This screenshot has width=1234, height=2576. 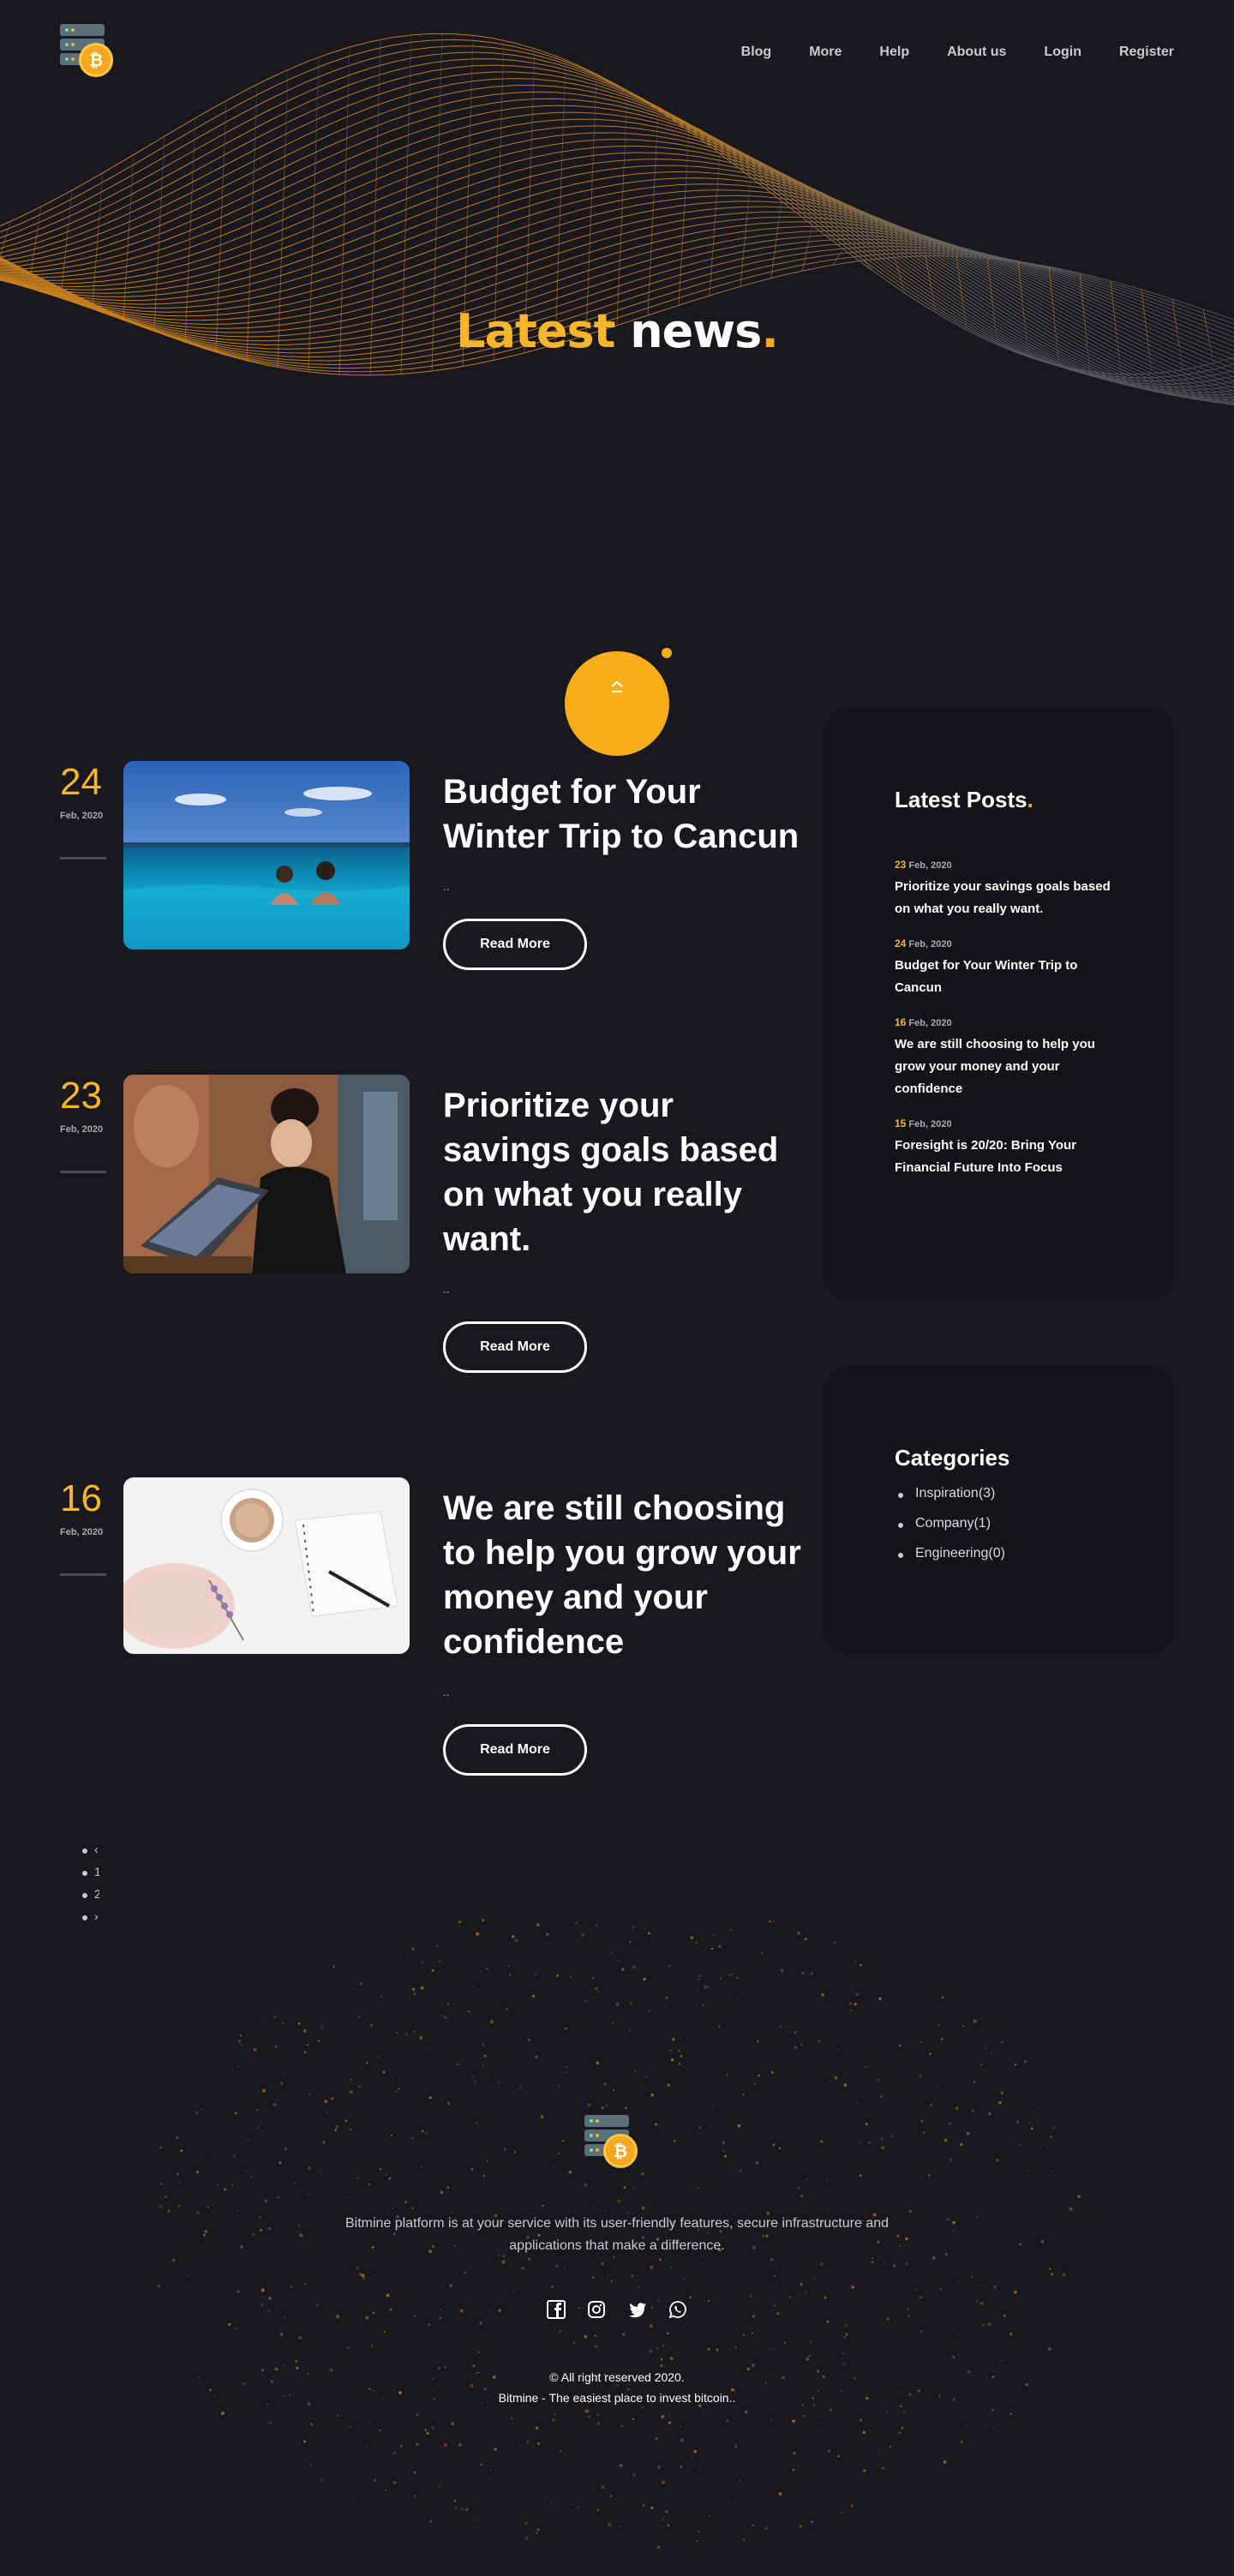 What do you see at coordinates (90, 1853) in the screenshot?
I see `pagination-prev: ‹` at bounding box center [90, 1853].